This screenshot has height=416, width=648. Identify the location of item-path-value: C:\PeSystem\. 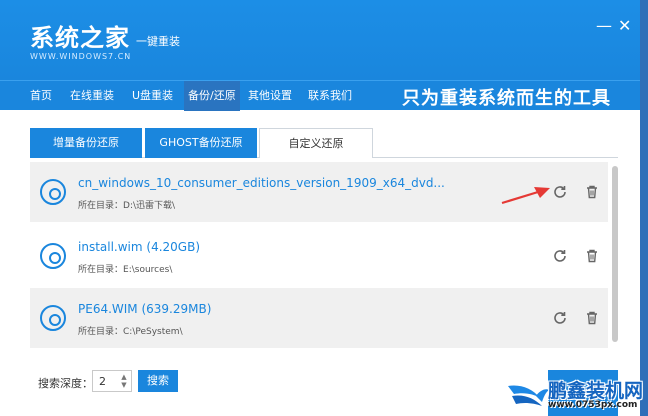
(153, 332).